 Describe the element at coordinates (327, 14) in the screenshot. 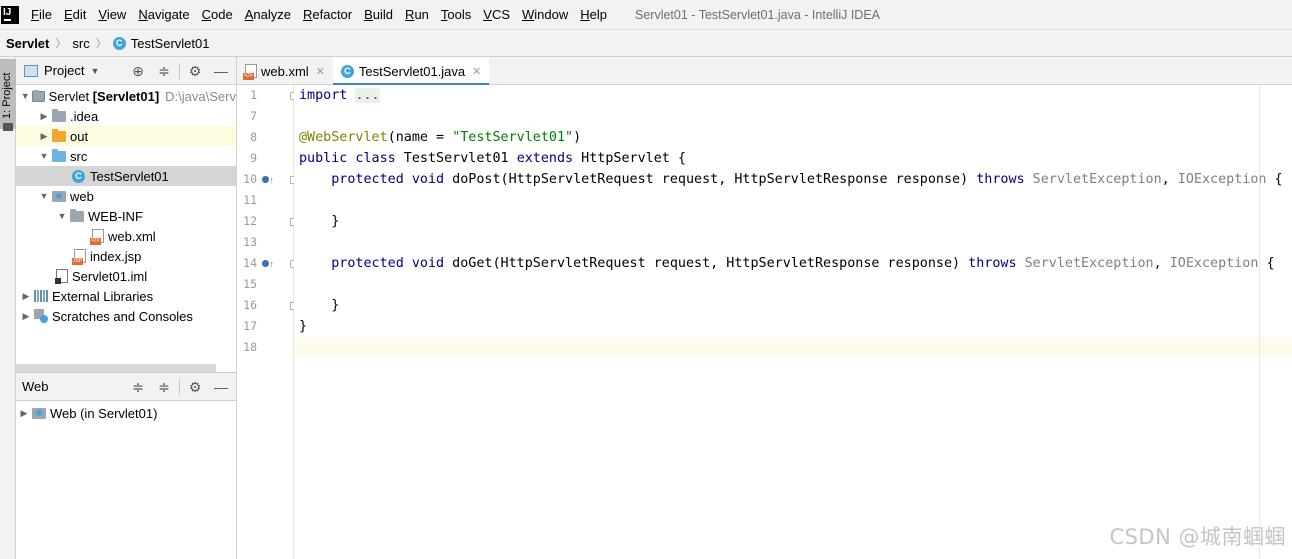

I see `menu-refactor: Refactor` at that location.